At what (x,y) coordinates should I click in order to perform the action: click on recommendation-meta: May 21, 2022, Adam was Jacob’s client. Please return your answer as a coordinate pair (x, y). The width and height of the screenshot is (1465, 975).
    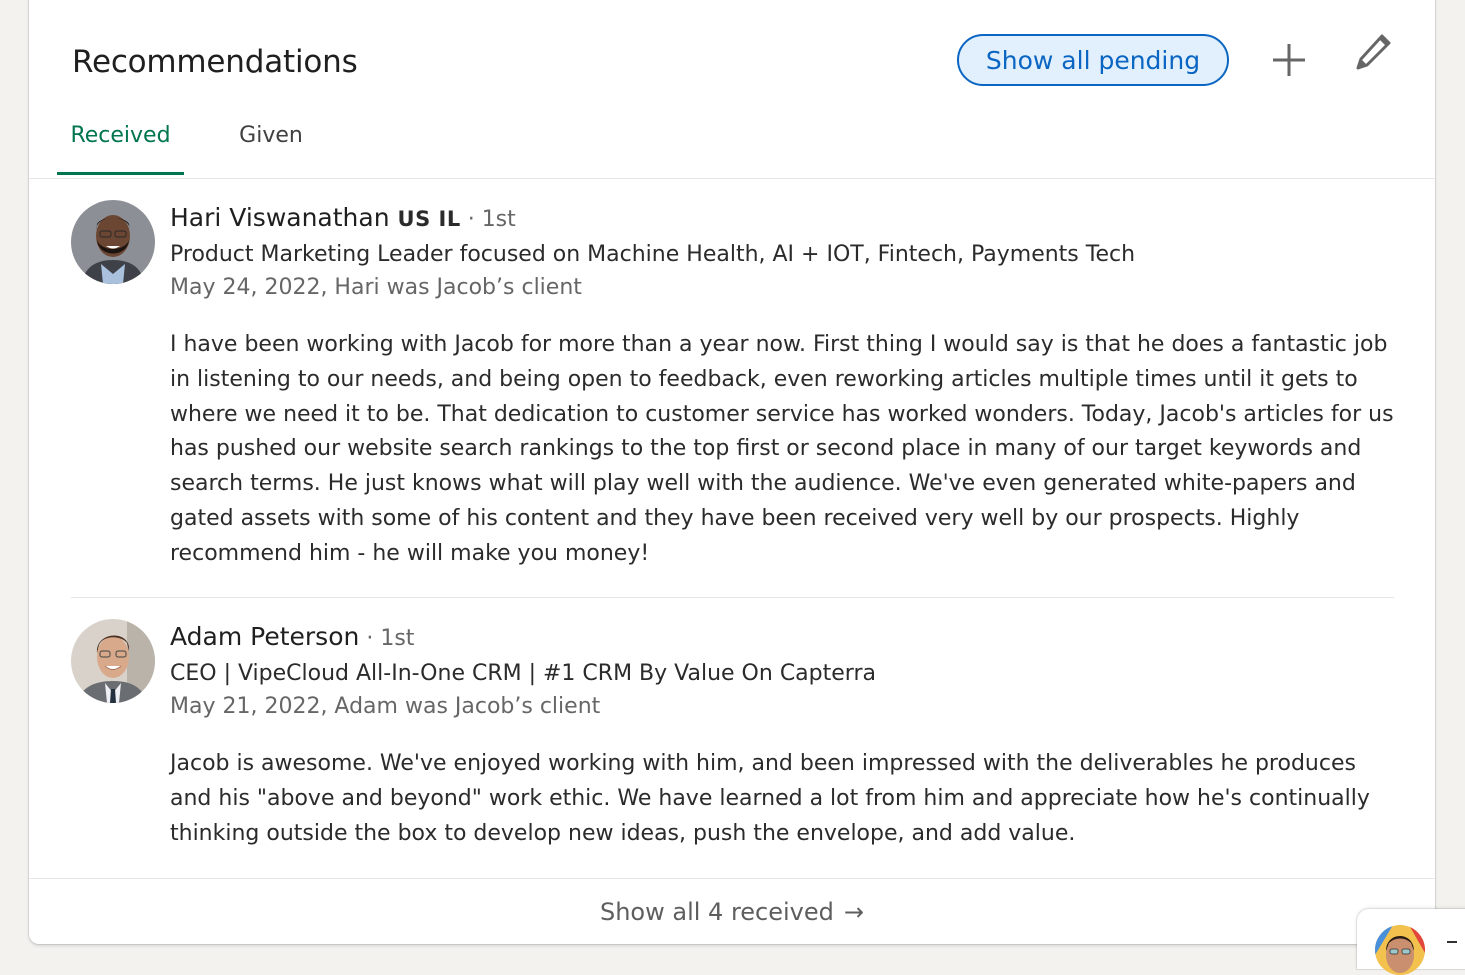
    Looking at the image, I should click on (385, 706).